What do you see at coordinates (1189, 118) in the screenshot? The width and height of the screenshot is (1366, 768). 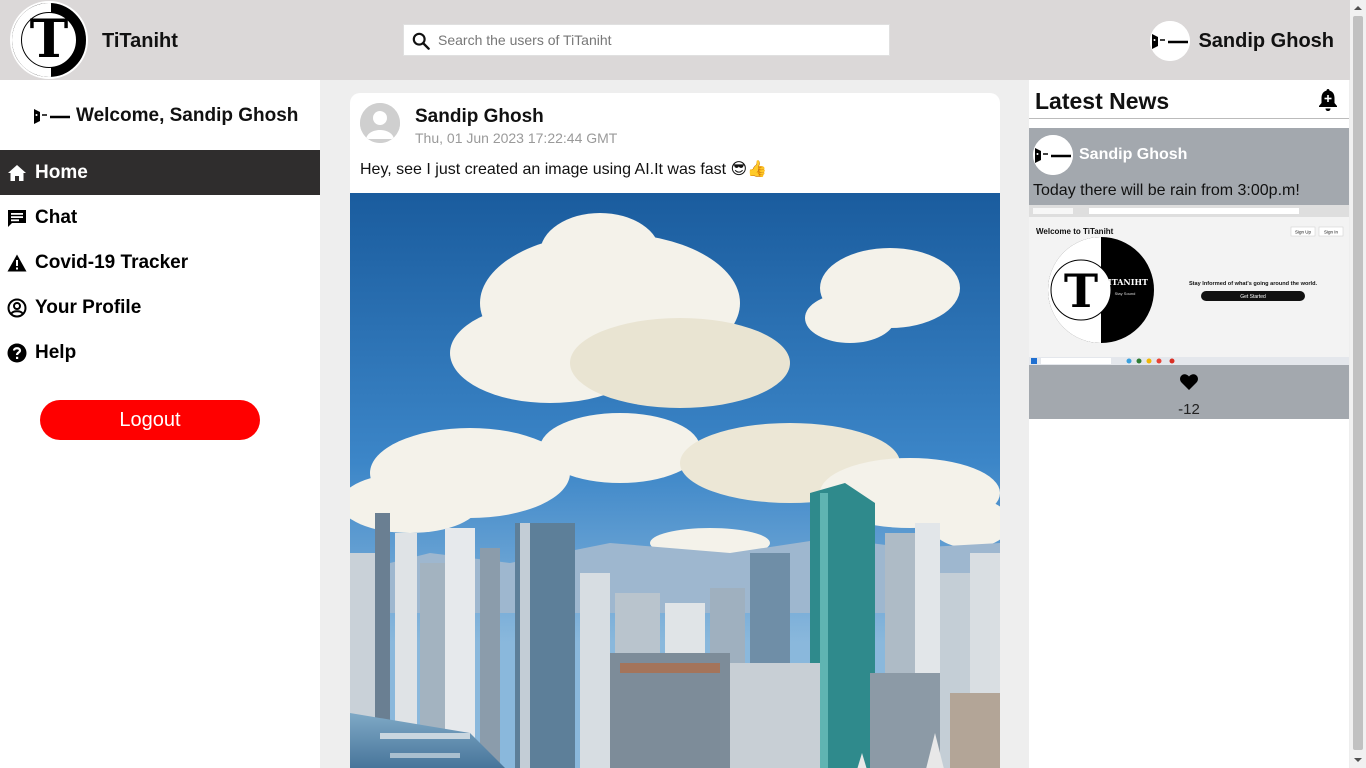 I see `news-divider` at bounding box center [1189, 118].